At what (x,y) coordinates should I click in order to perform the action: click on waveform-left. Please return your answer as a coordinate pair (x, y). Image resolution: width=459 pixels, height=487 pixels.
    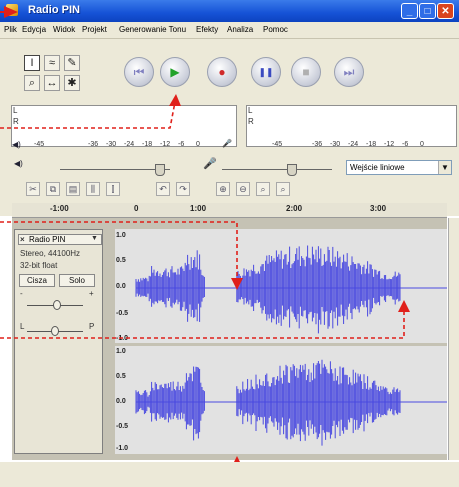
    Looking at the image, I should click on (291, 289).